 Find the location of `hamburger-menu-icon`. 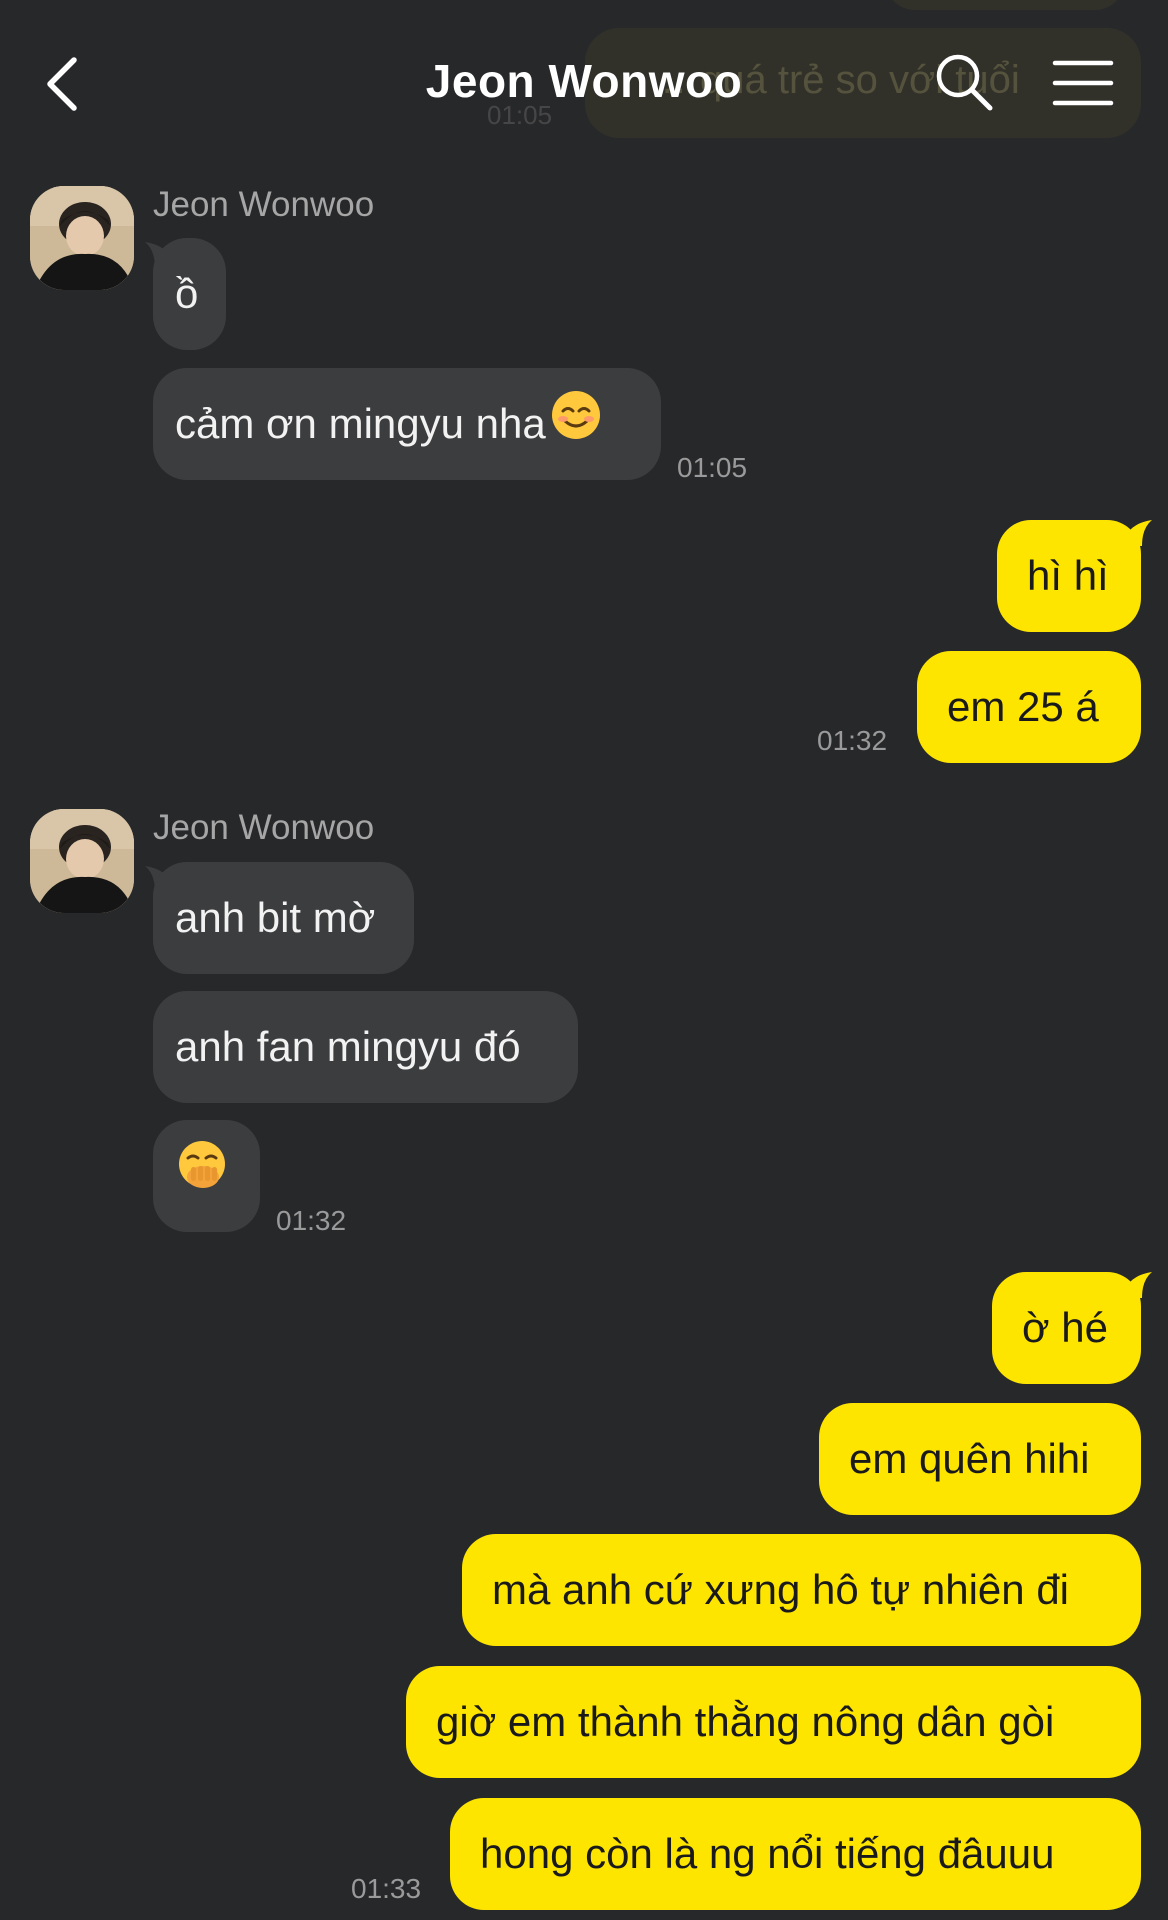

hamburger-menu-icon is located at coordinates (1083, 83).